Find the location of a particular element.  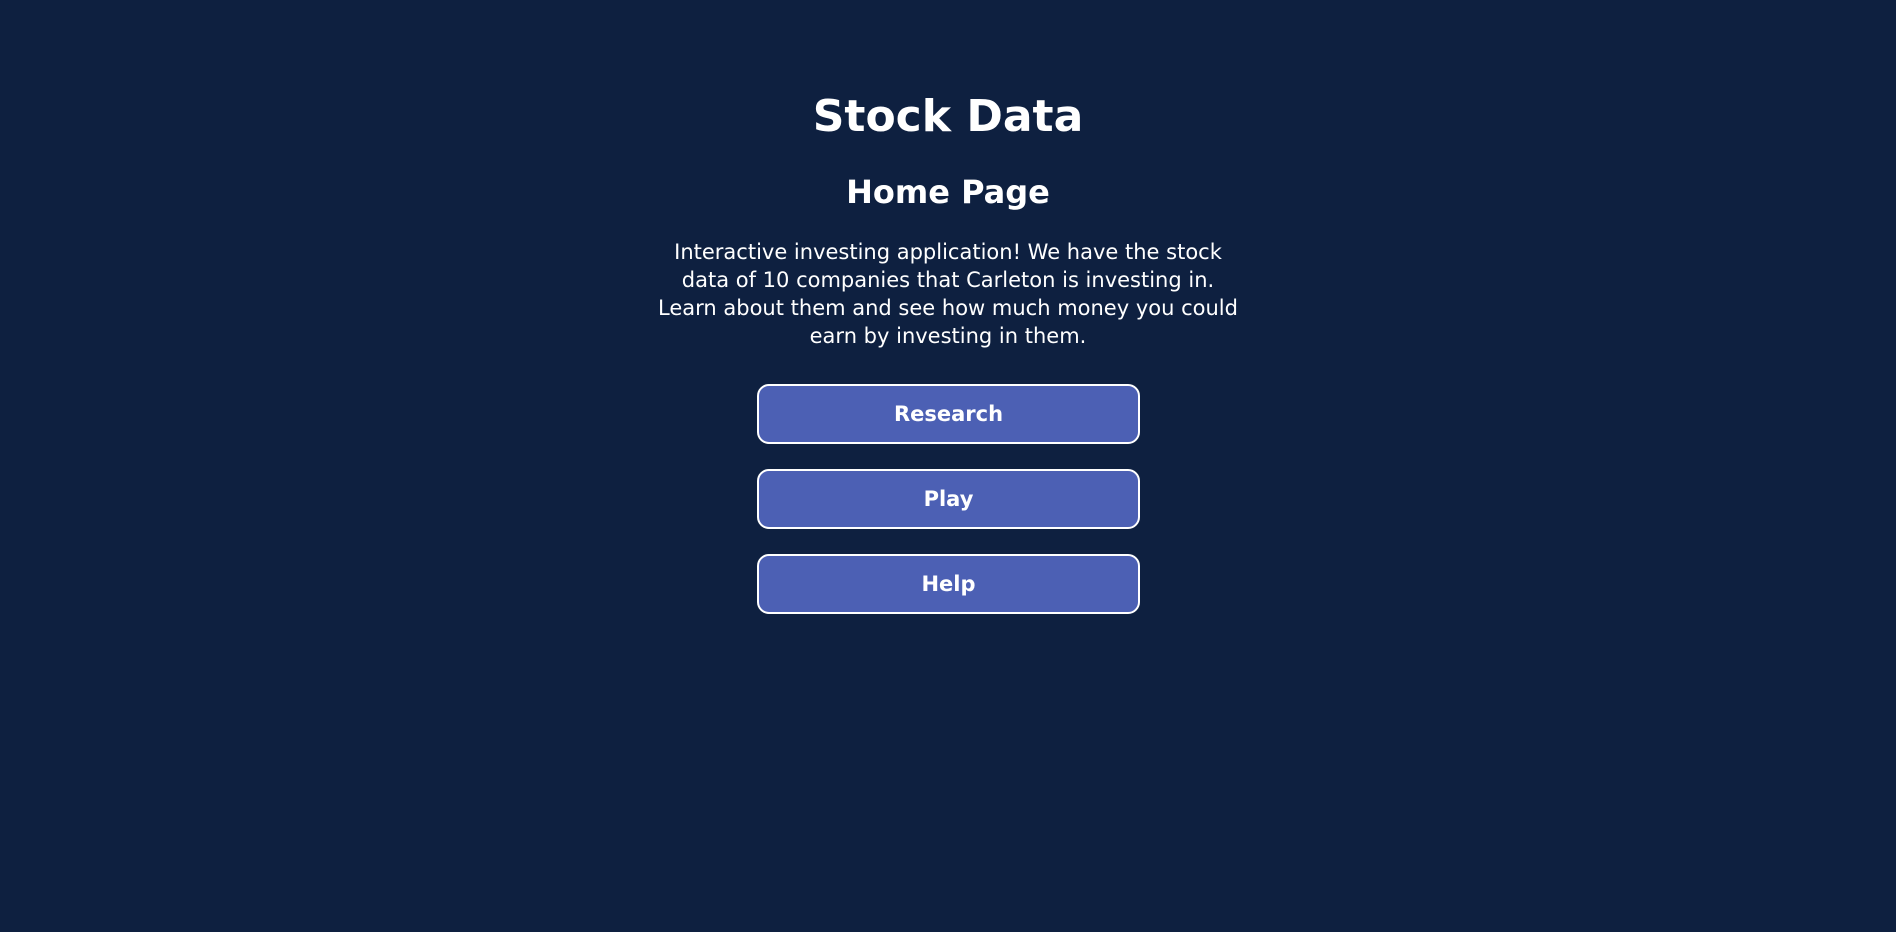

nav-button-group: Research Play Help is located at coordinates (948, 511).